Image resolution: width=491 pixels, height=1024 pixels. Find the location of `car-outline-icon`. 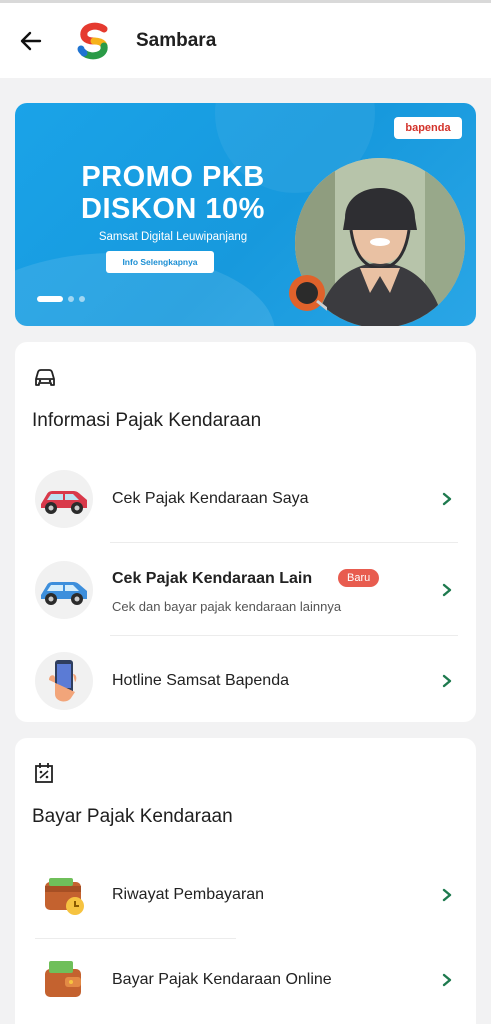

car-outline-icon is located at coordinates (45, 377).